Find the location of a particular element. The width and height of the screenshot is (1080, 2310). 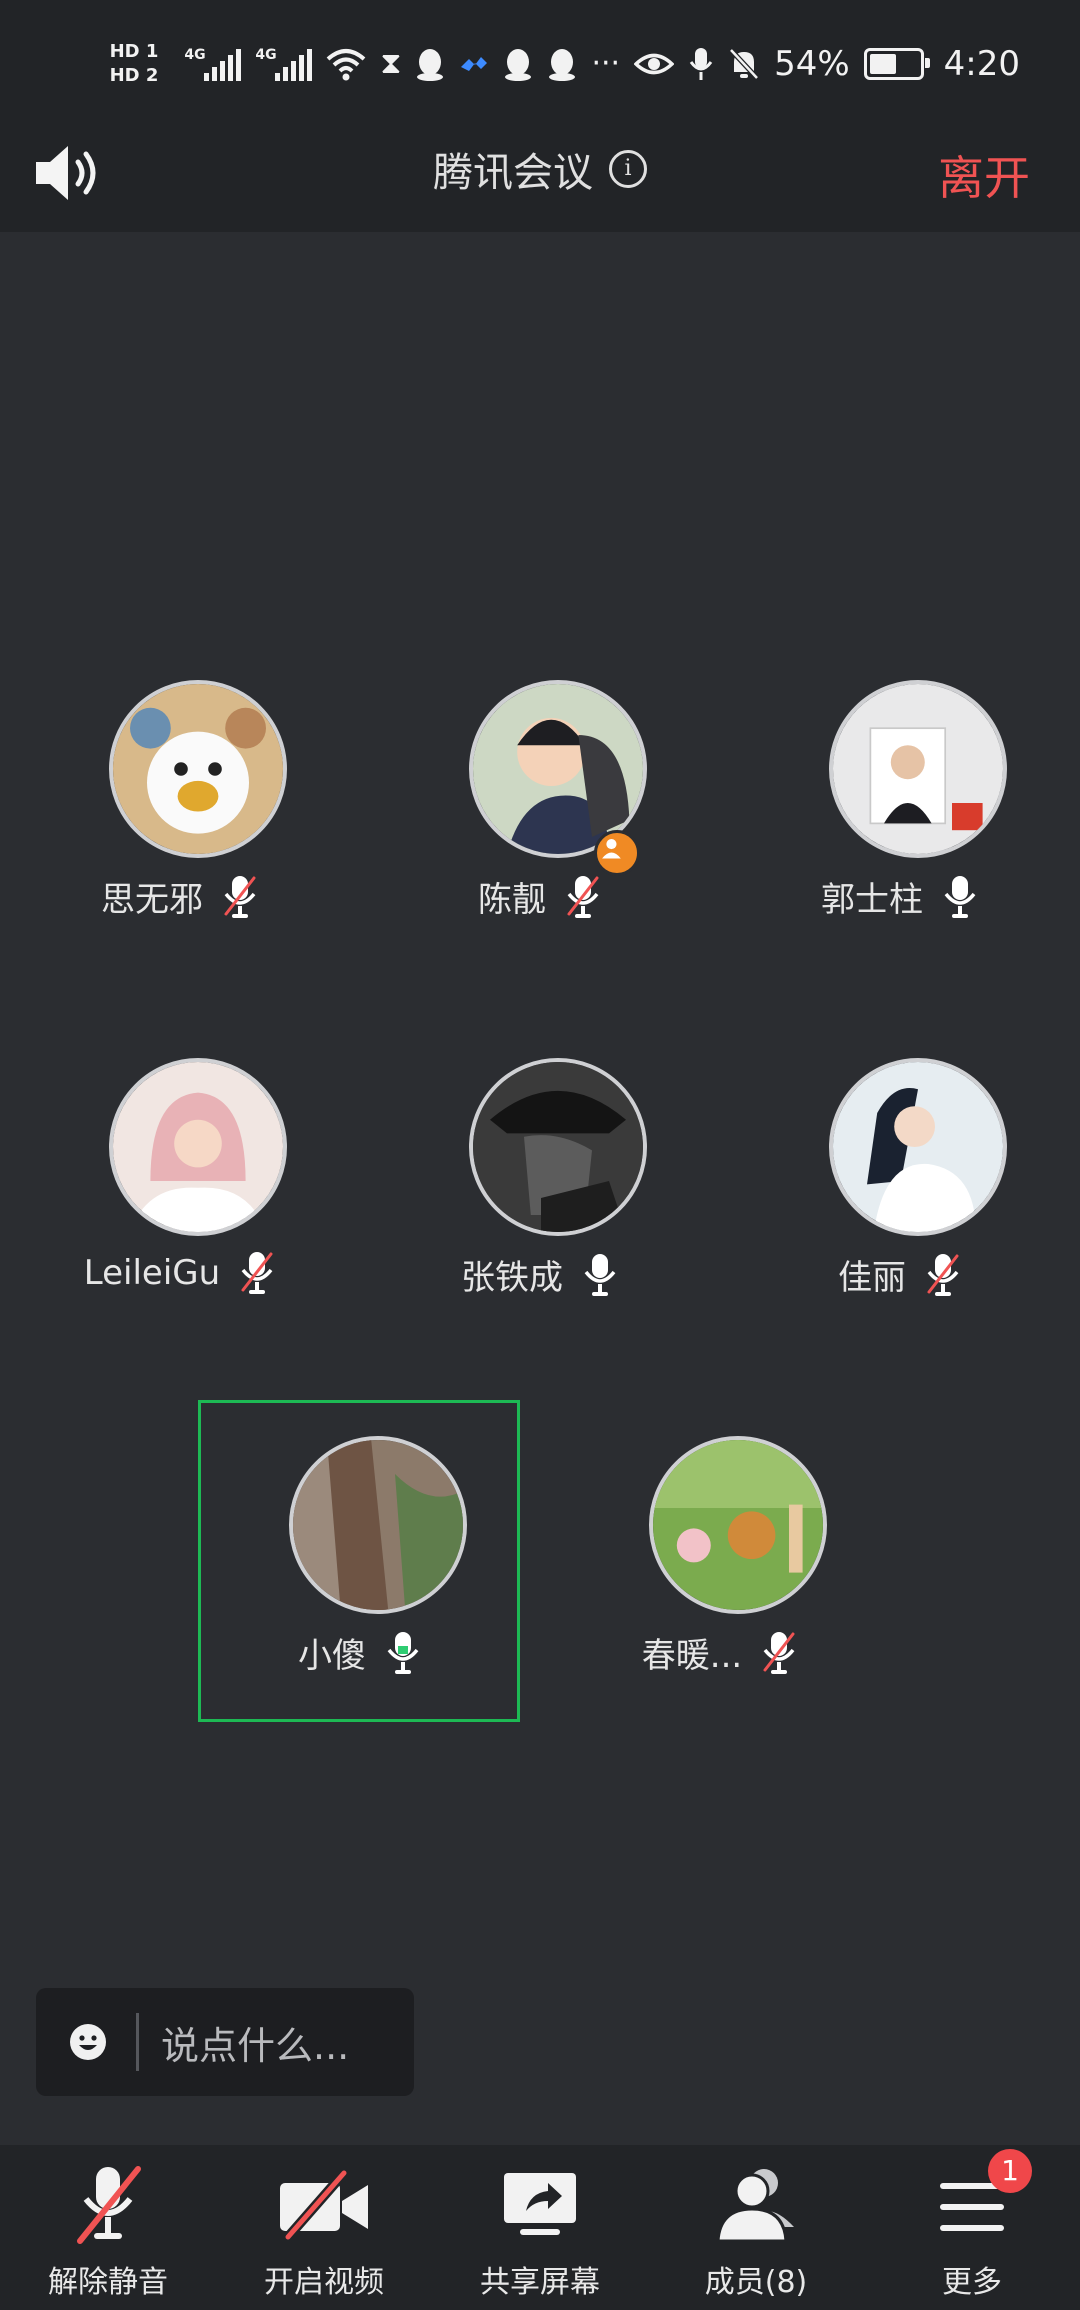

participant-name-row: 思无邪 is located at coordinates (180, 896).